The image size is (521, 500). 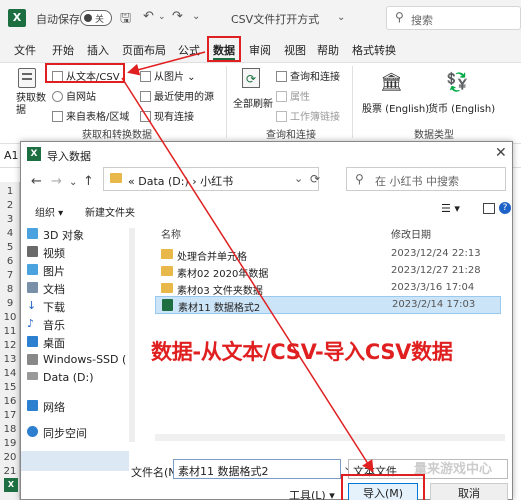 I want to click on watermark: 量来游戏中心, so click(x=453, y=469).